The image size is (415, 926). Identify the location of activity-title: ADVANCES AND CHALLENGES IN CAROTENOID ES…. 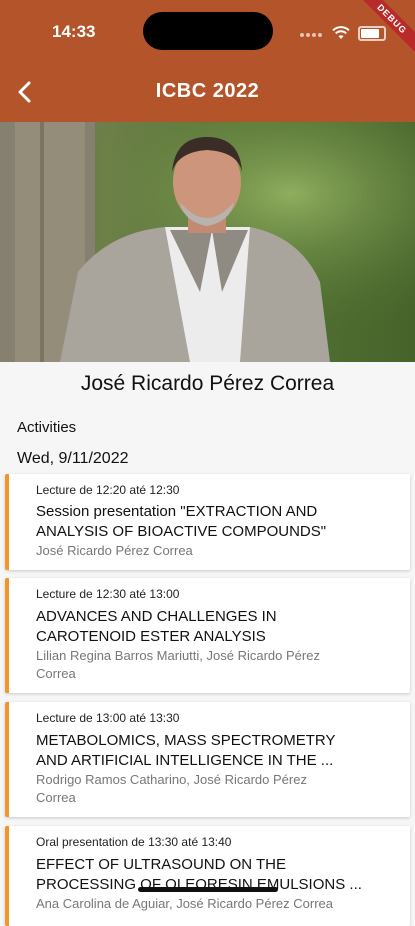
(211, 627).